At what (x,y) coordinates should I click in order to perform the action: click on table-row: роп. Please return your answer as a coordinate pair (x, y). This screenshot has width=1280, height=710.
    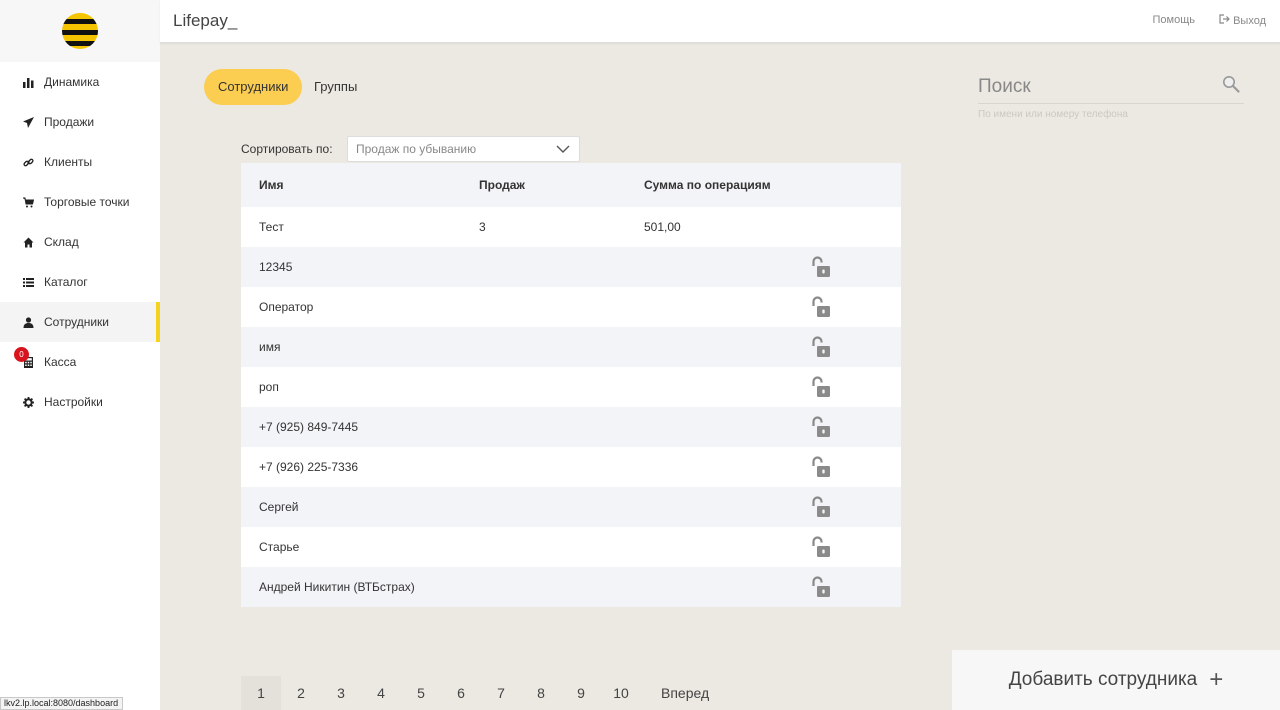
    Looking at the image, I should click on (571, 387).